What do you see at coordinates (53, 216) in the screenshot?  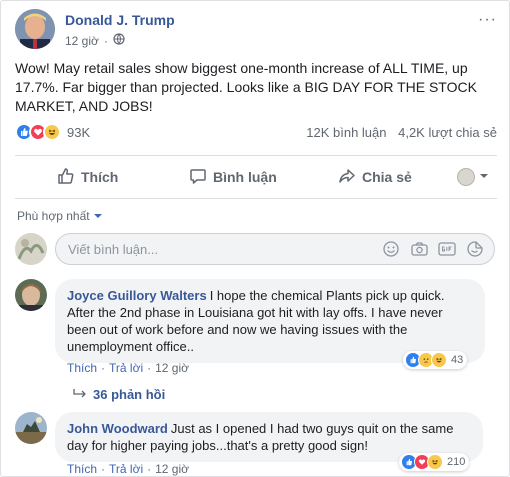 I see `sort-label: Phù hợp nhất` at bounding box center [53, 216].